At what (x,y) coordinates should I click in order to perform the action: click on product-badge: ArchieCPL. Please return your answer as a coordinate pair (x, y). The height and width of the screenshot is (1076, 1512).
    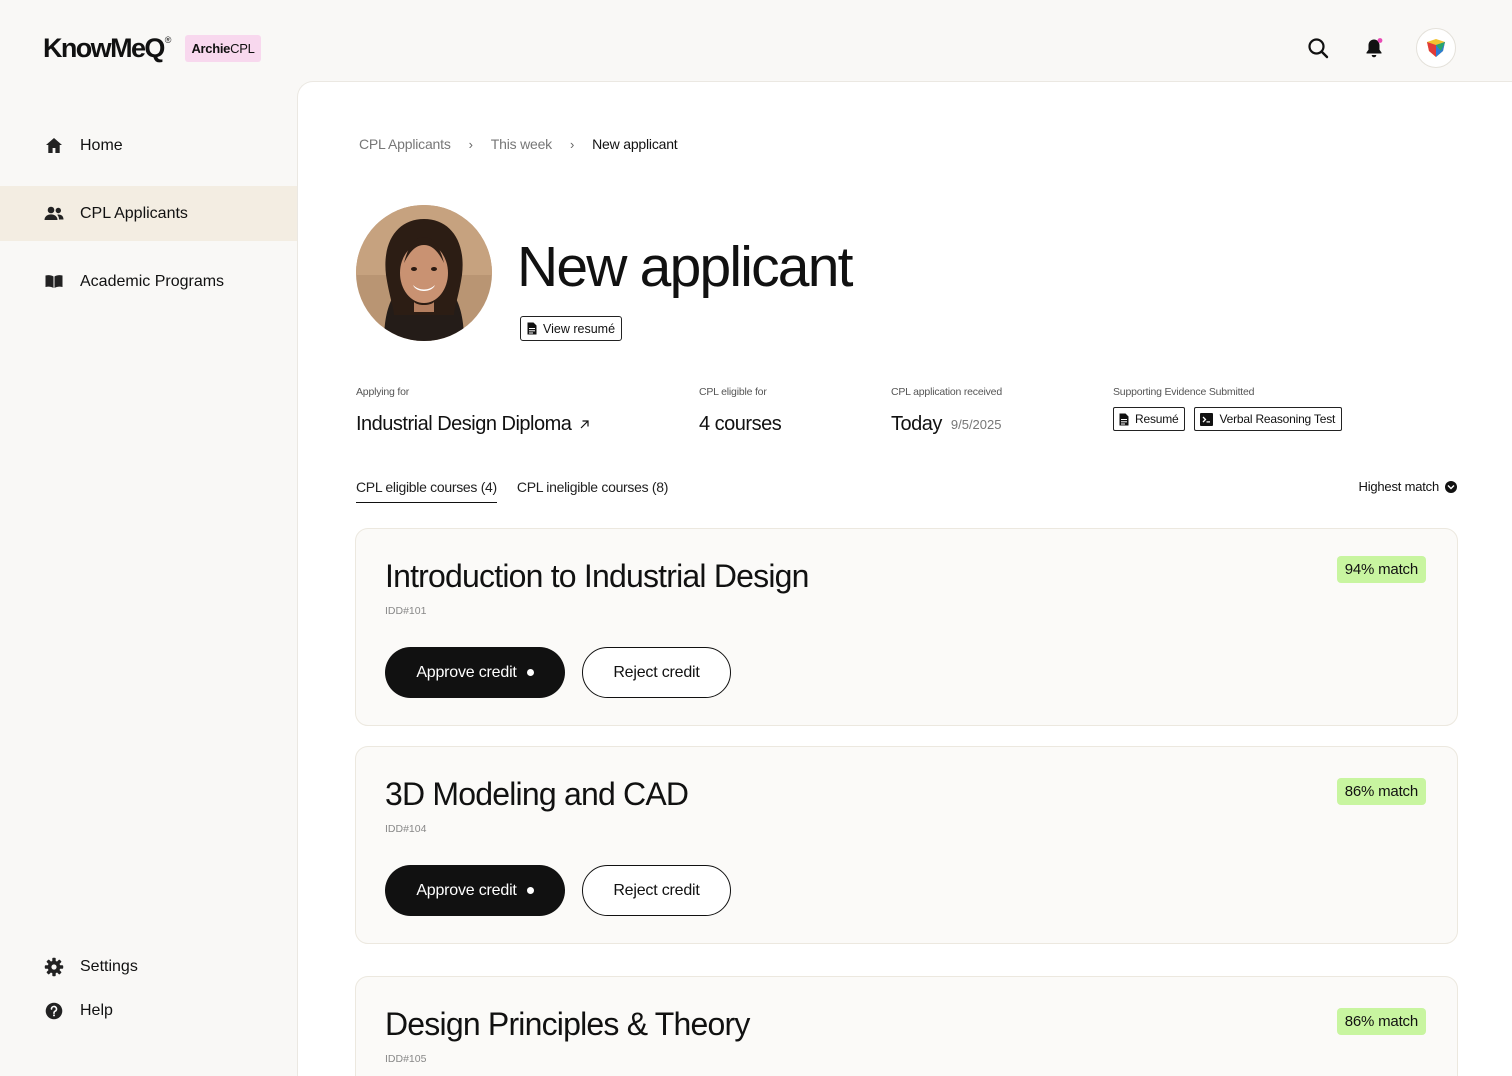
    Looking at the image, I should click on (223, 48).